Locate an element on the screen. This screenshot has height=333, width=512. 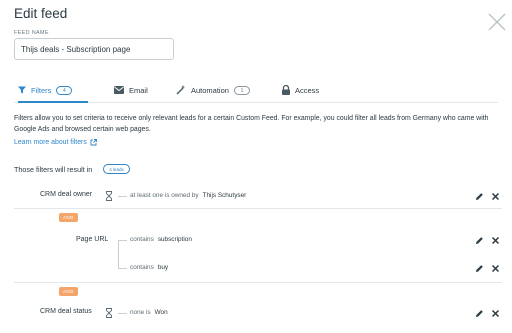
magic-wand-icon is located at coordinates (181, 90).